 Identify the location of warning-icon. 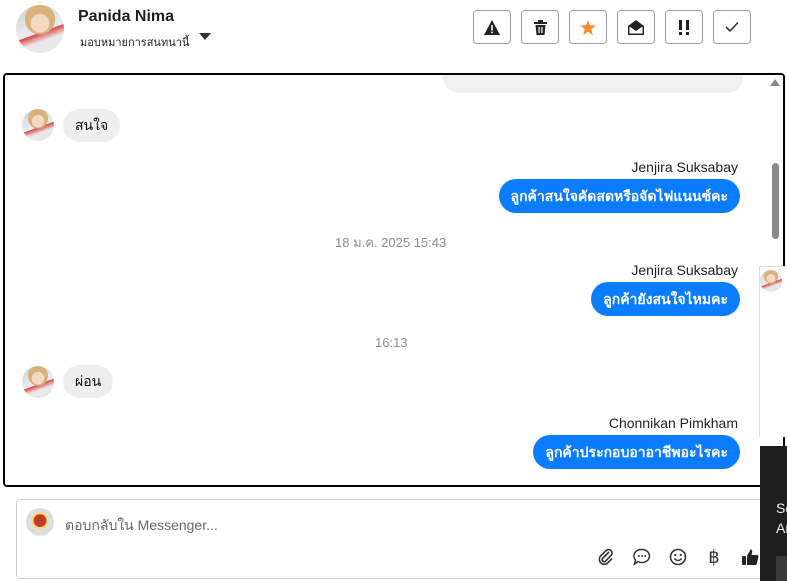
(492, 27).